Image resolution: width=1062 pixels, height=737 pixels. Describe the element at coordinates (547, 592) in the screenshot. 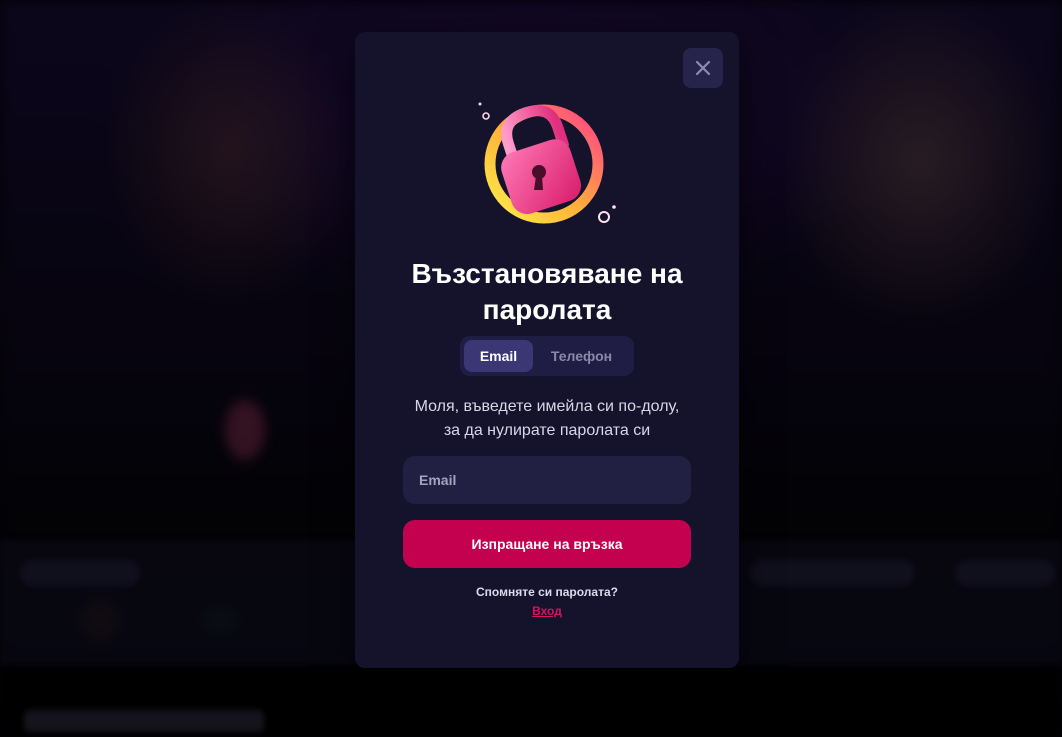

I see `remember-password-text: Спомняте си паролата?` at that location.